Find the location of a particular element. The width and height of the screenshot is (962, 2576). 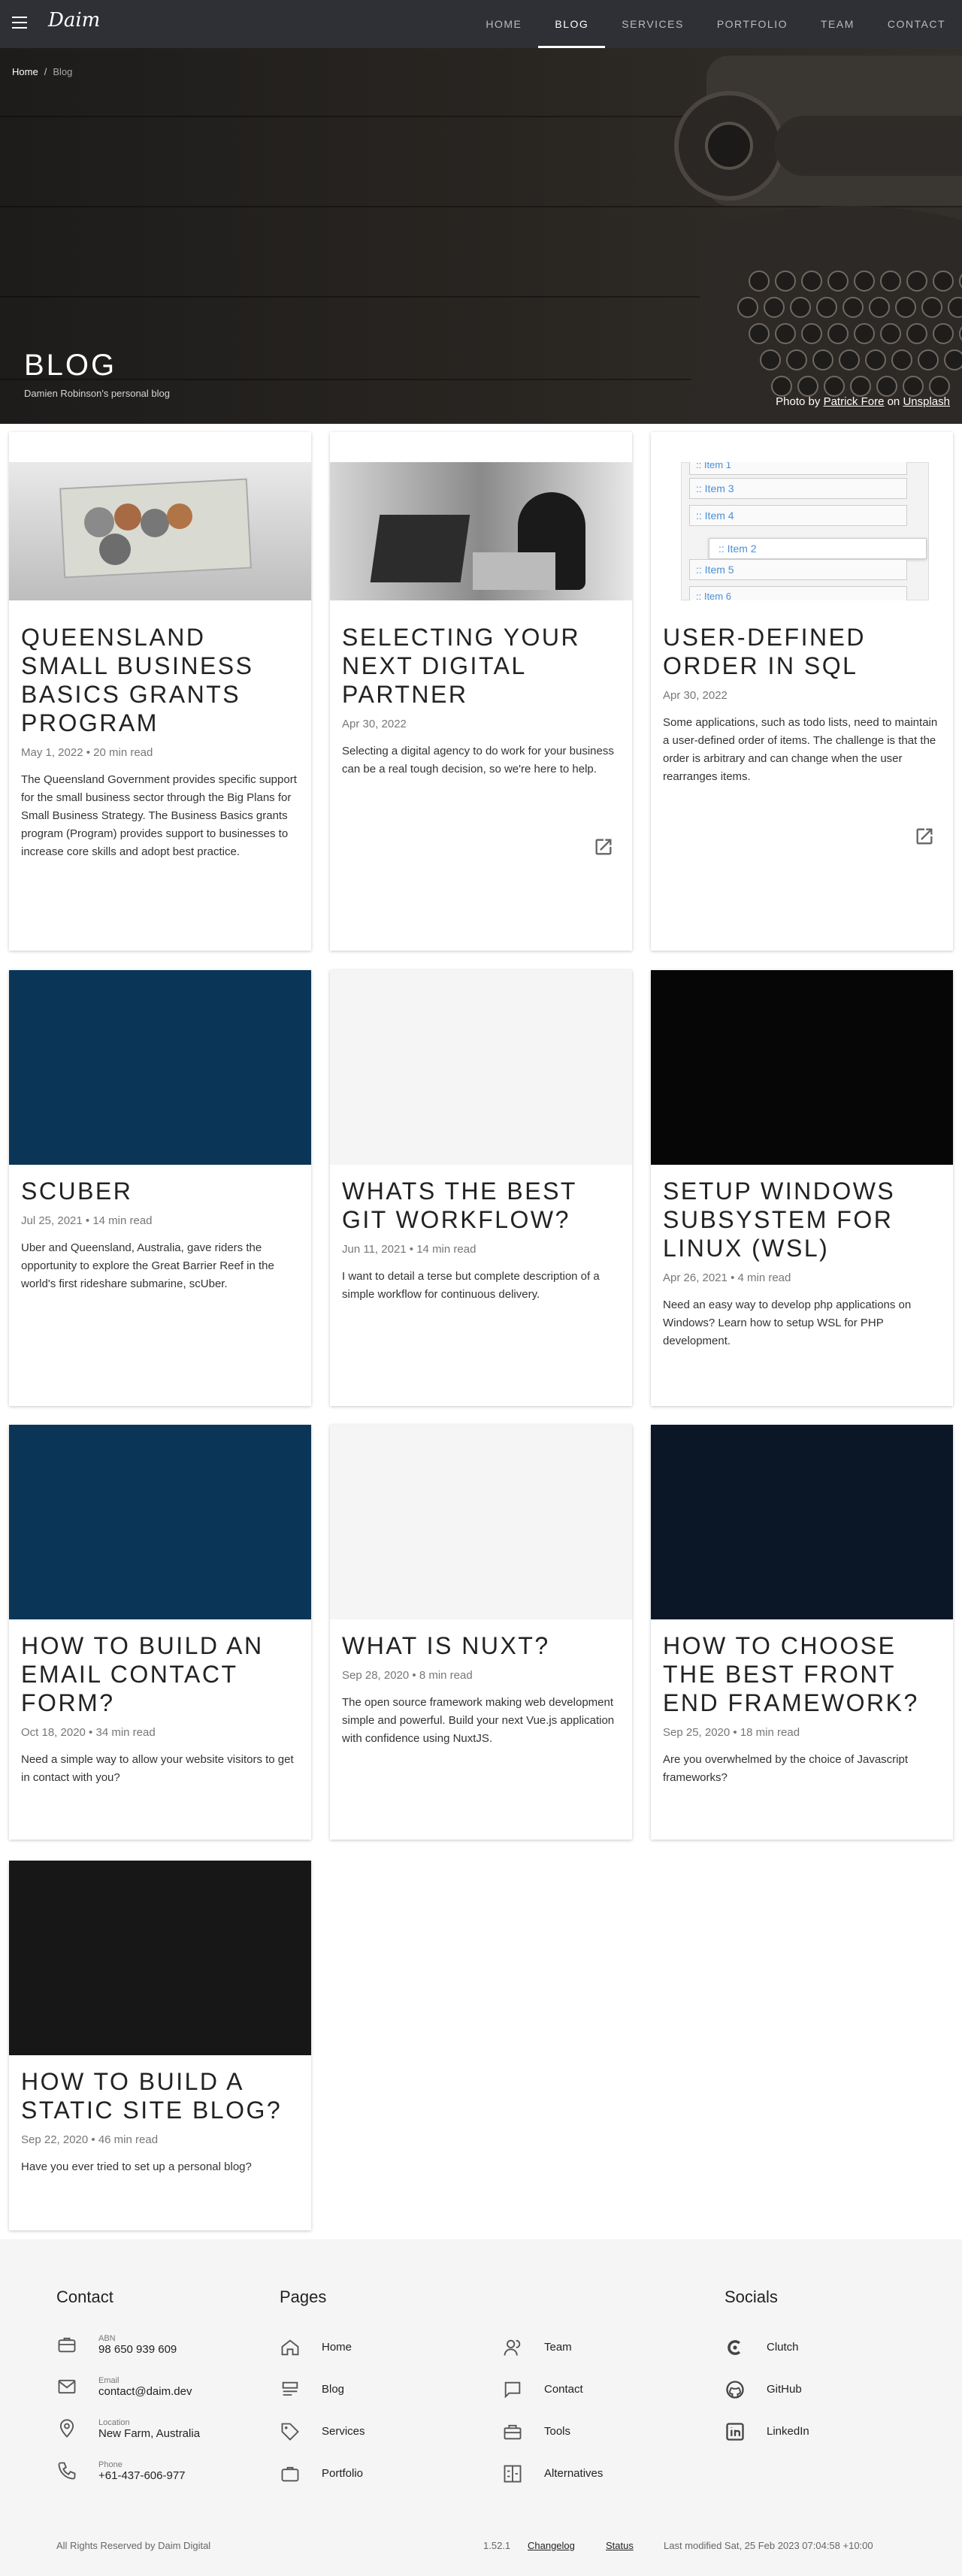

footer-link-label: Blog is located at coordinates (333, 2389).